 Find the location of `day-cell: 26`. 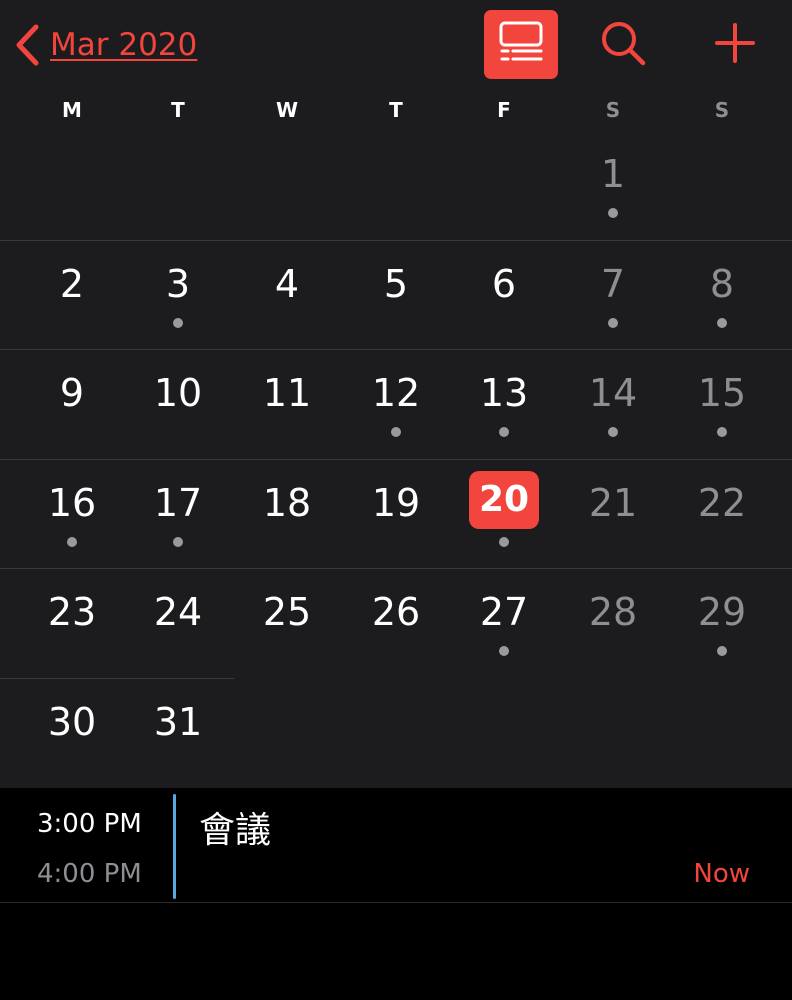

day-cell: 26 is located at coordinates (396, 622).